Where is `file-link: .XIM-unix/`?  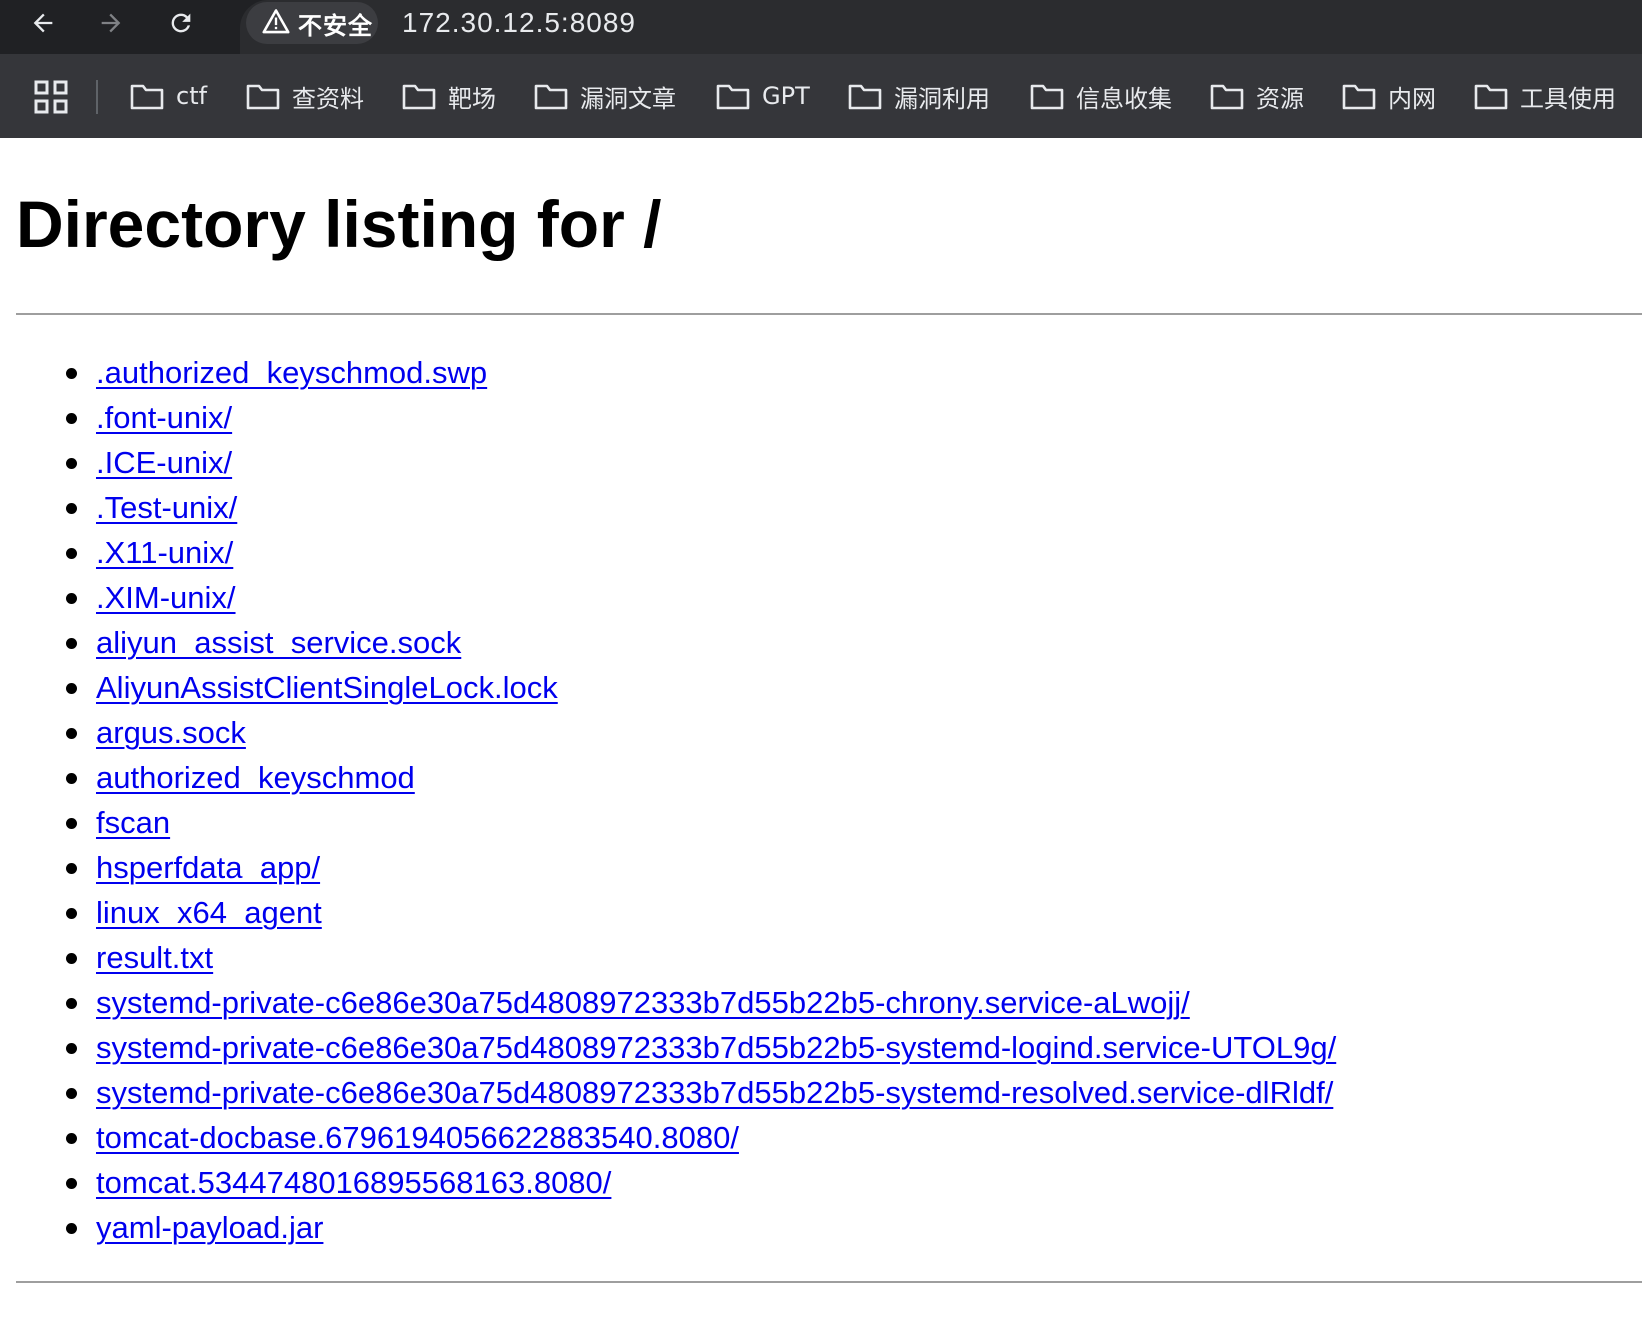
file-link: .XIM-unix/ is located at coordinates (166, 597).